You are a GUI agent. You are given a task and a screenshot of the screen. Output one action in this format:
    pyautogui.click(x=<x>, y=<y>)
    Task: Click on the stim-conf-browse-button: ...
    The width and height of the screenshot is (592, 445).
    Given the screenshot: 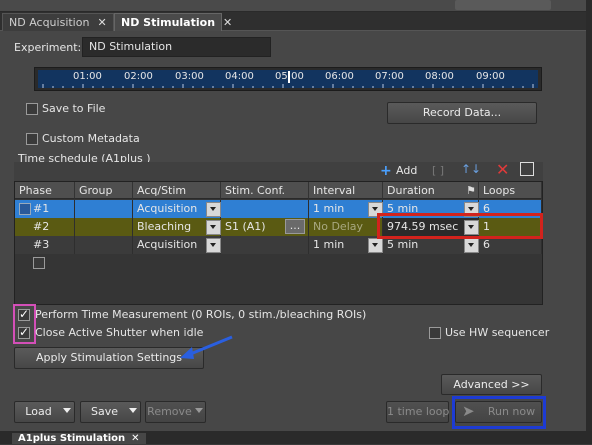 What is the action you would take?
    pyautogui.click(x=295, y=226)
    